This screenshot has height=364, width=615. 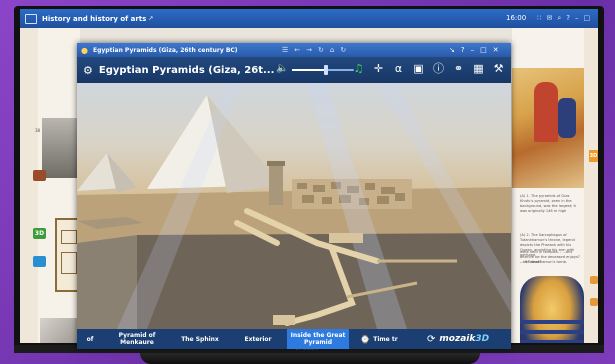 What do you see at coordinates (284, 320) in the screenshot?
I see `chamber` at bounding box center [284, 320].